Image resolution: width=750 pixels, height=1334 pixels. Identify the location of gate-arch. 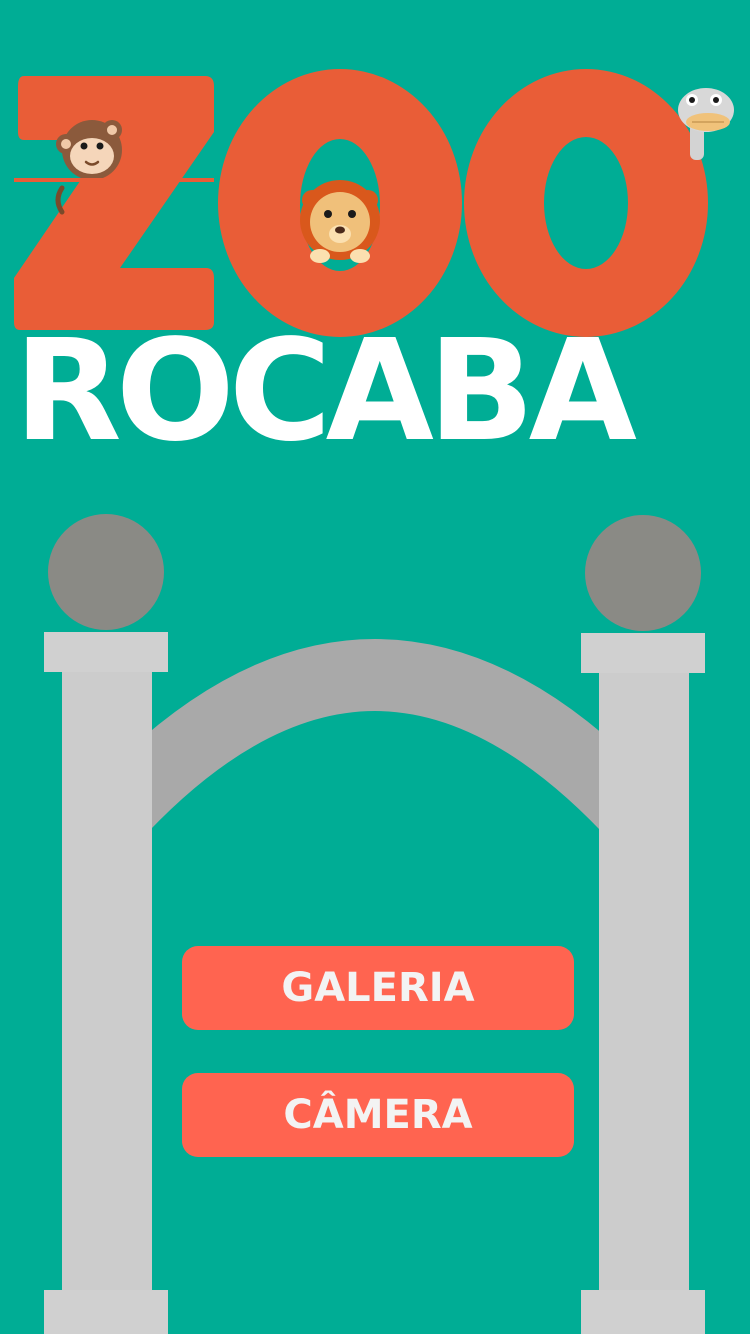
(375, 742).